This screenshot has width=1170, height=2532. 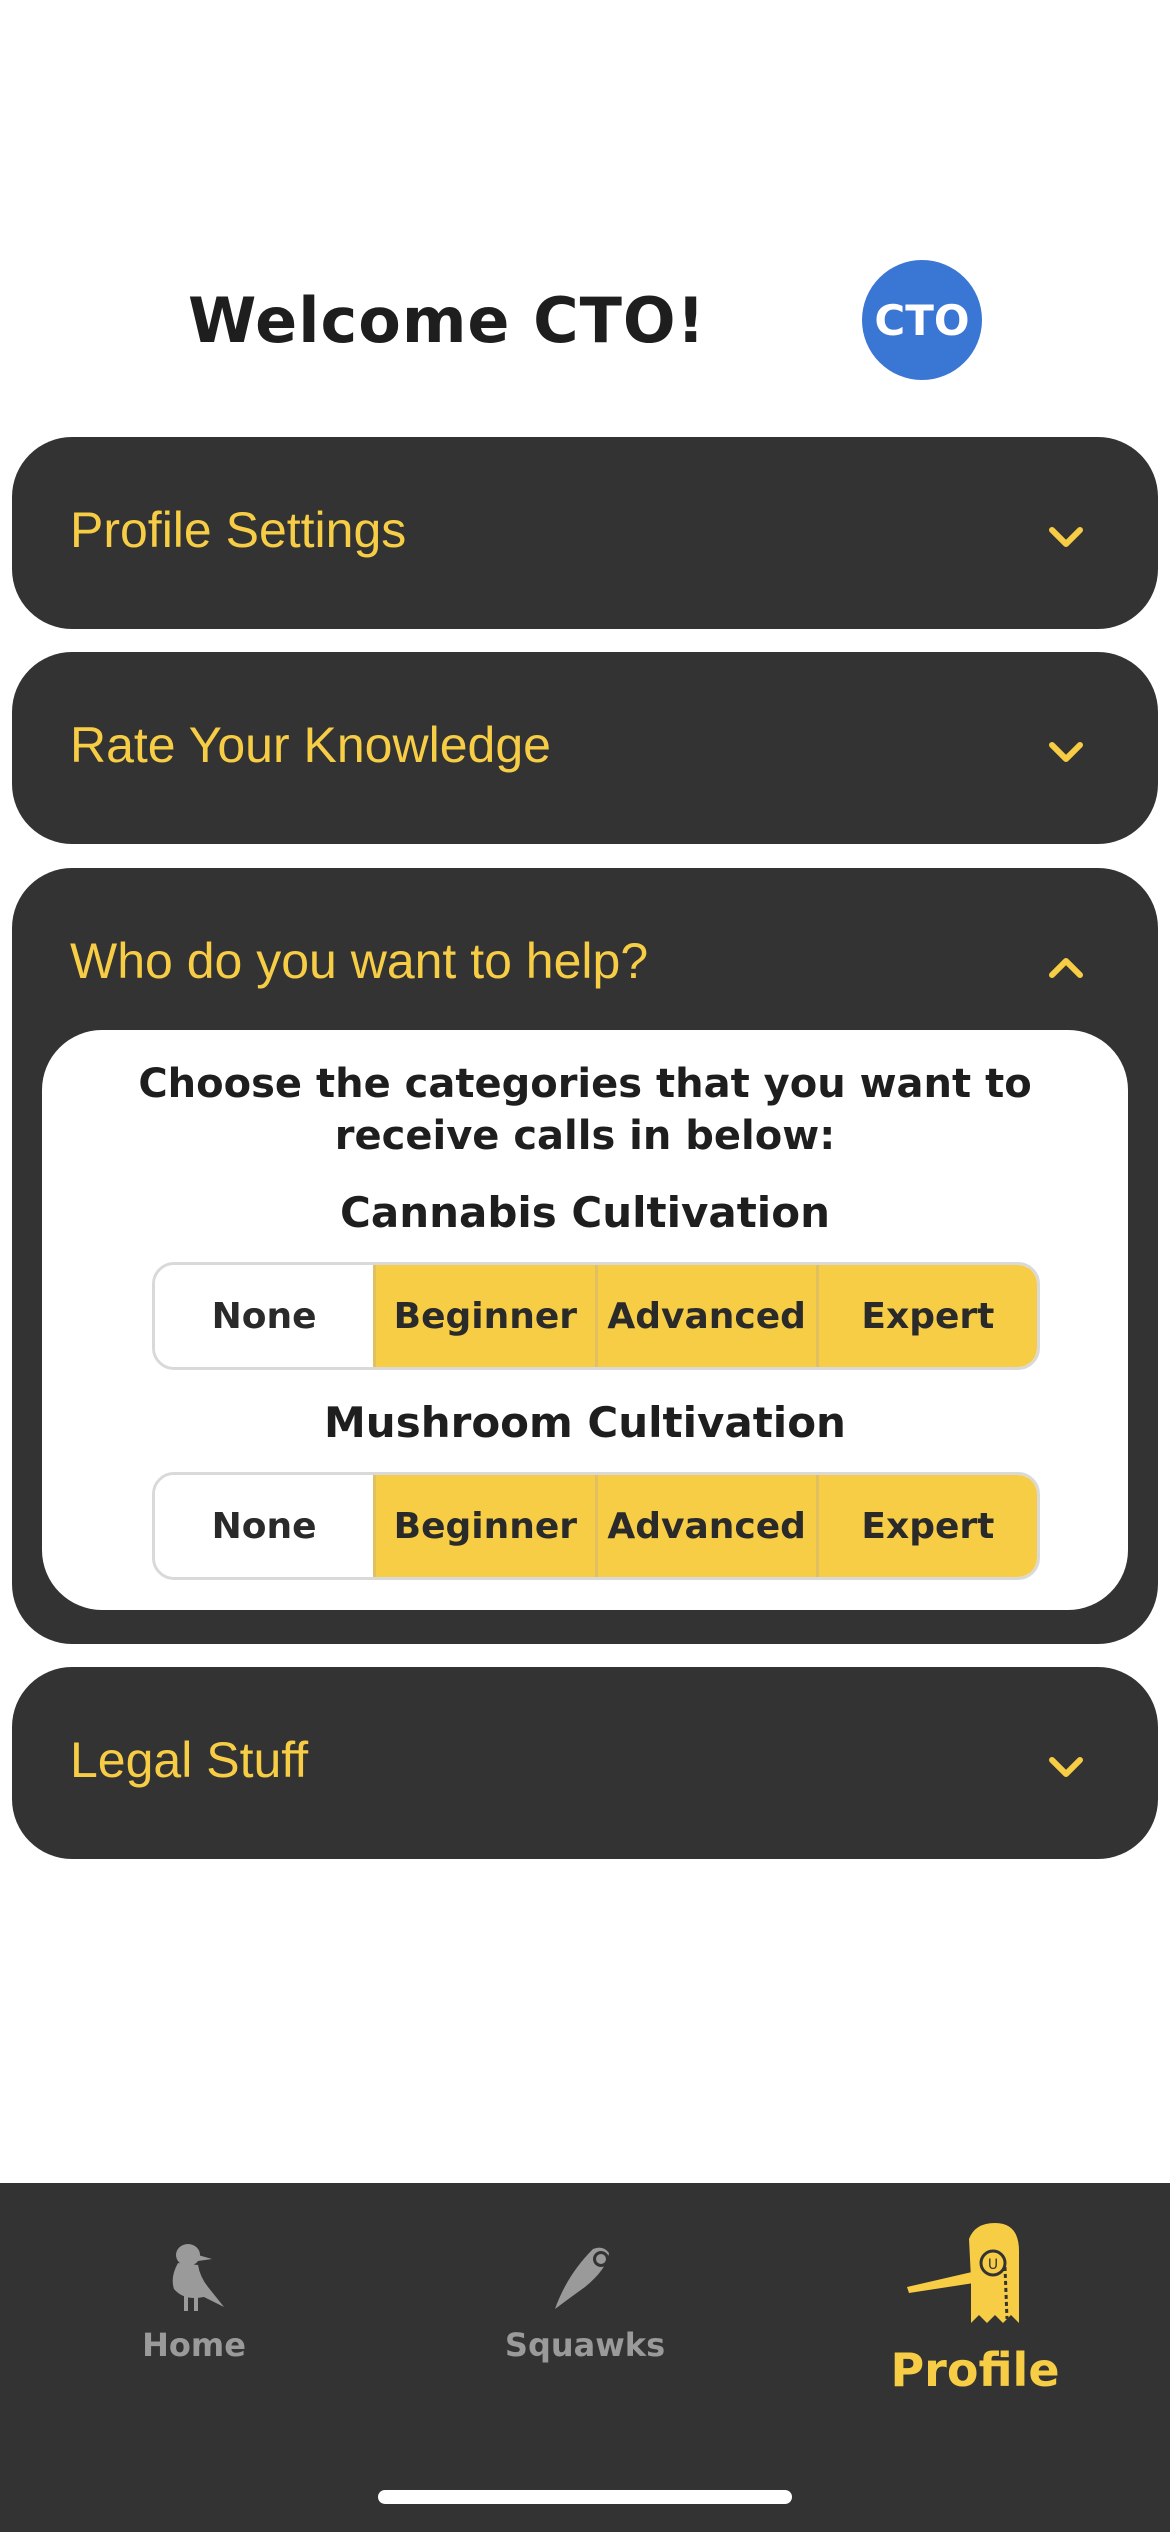 I want to click on legal-panel: Legal Stuff, so click(x=585, y=1763).